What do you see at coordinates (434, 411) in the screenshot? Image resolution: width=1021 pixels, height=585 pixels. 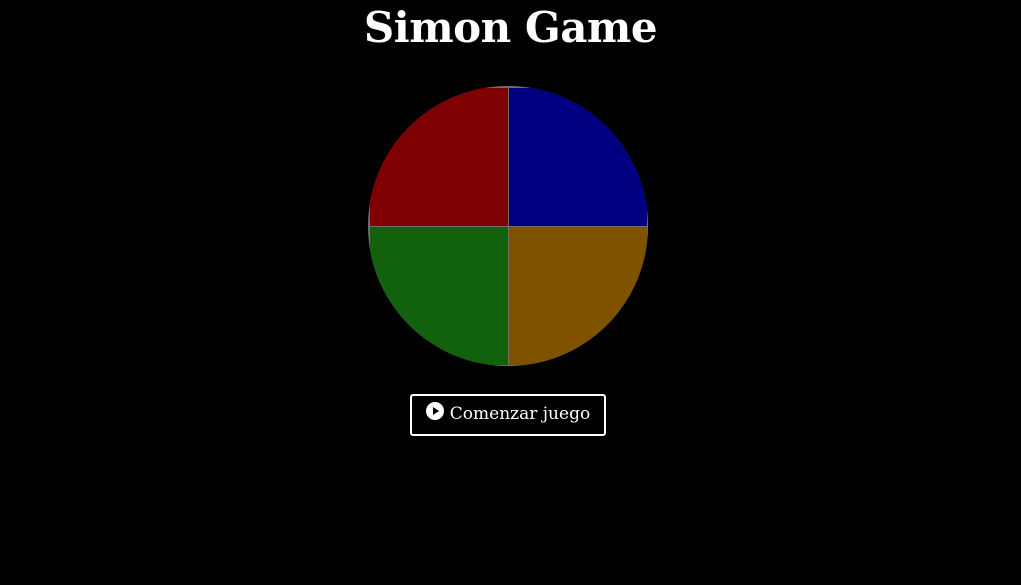 I see `play-circle-icon` at bounding box center [434, 411].